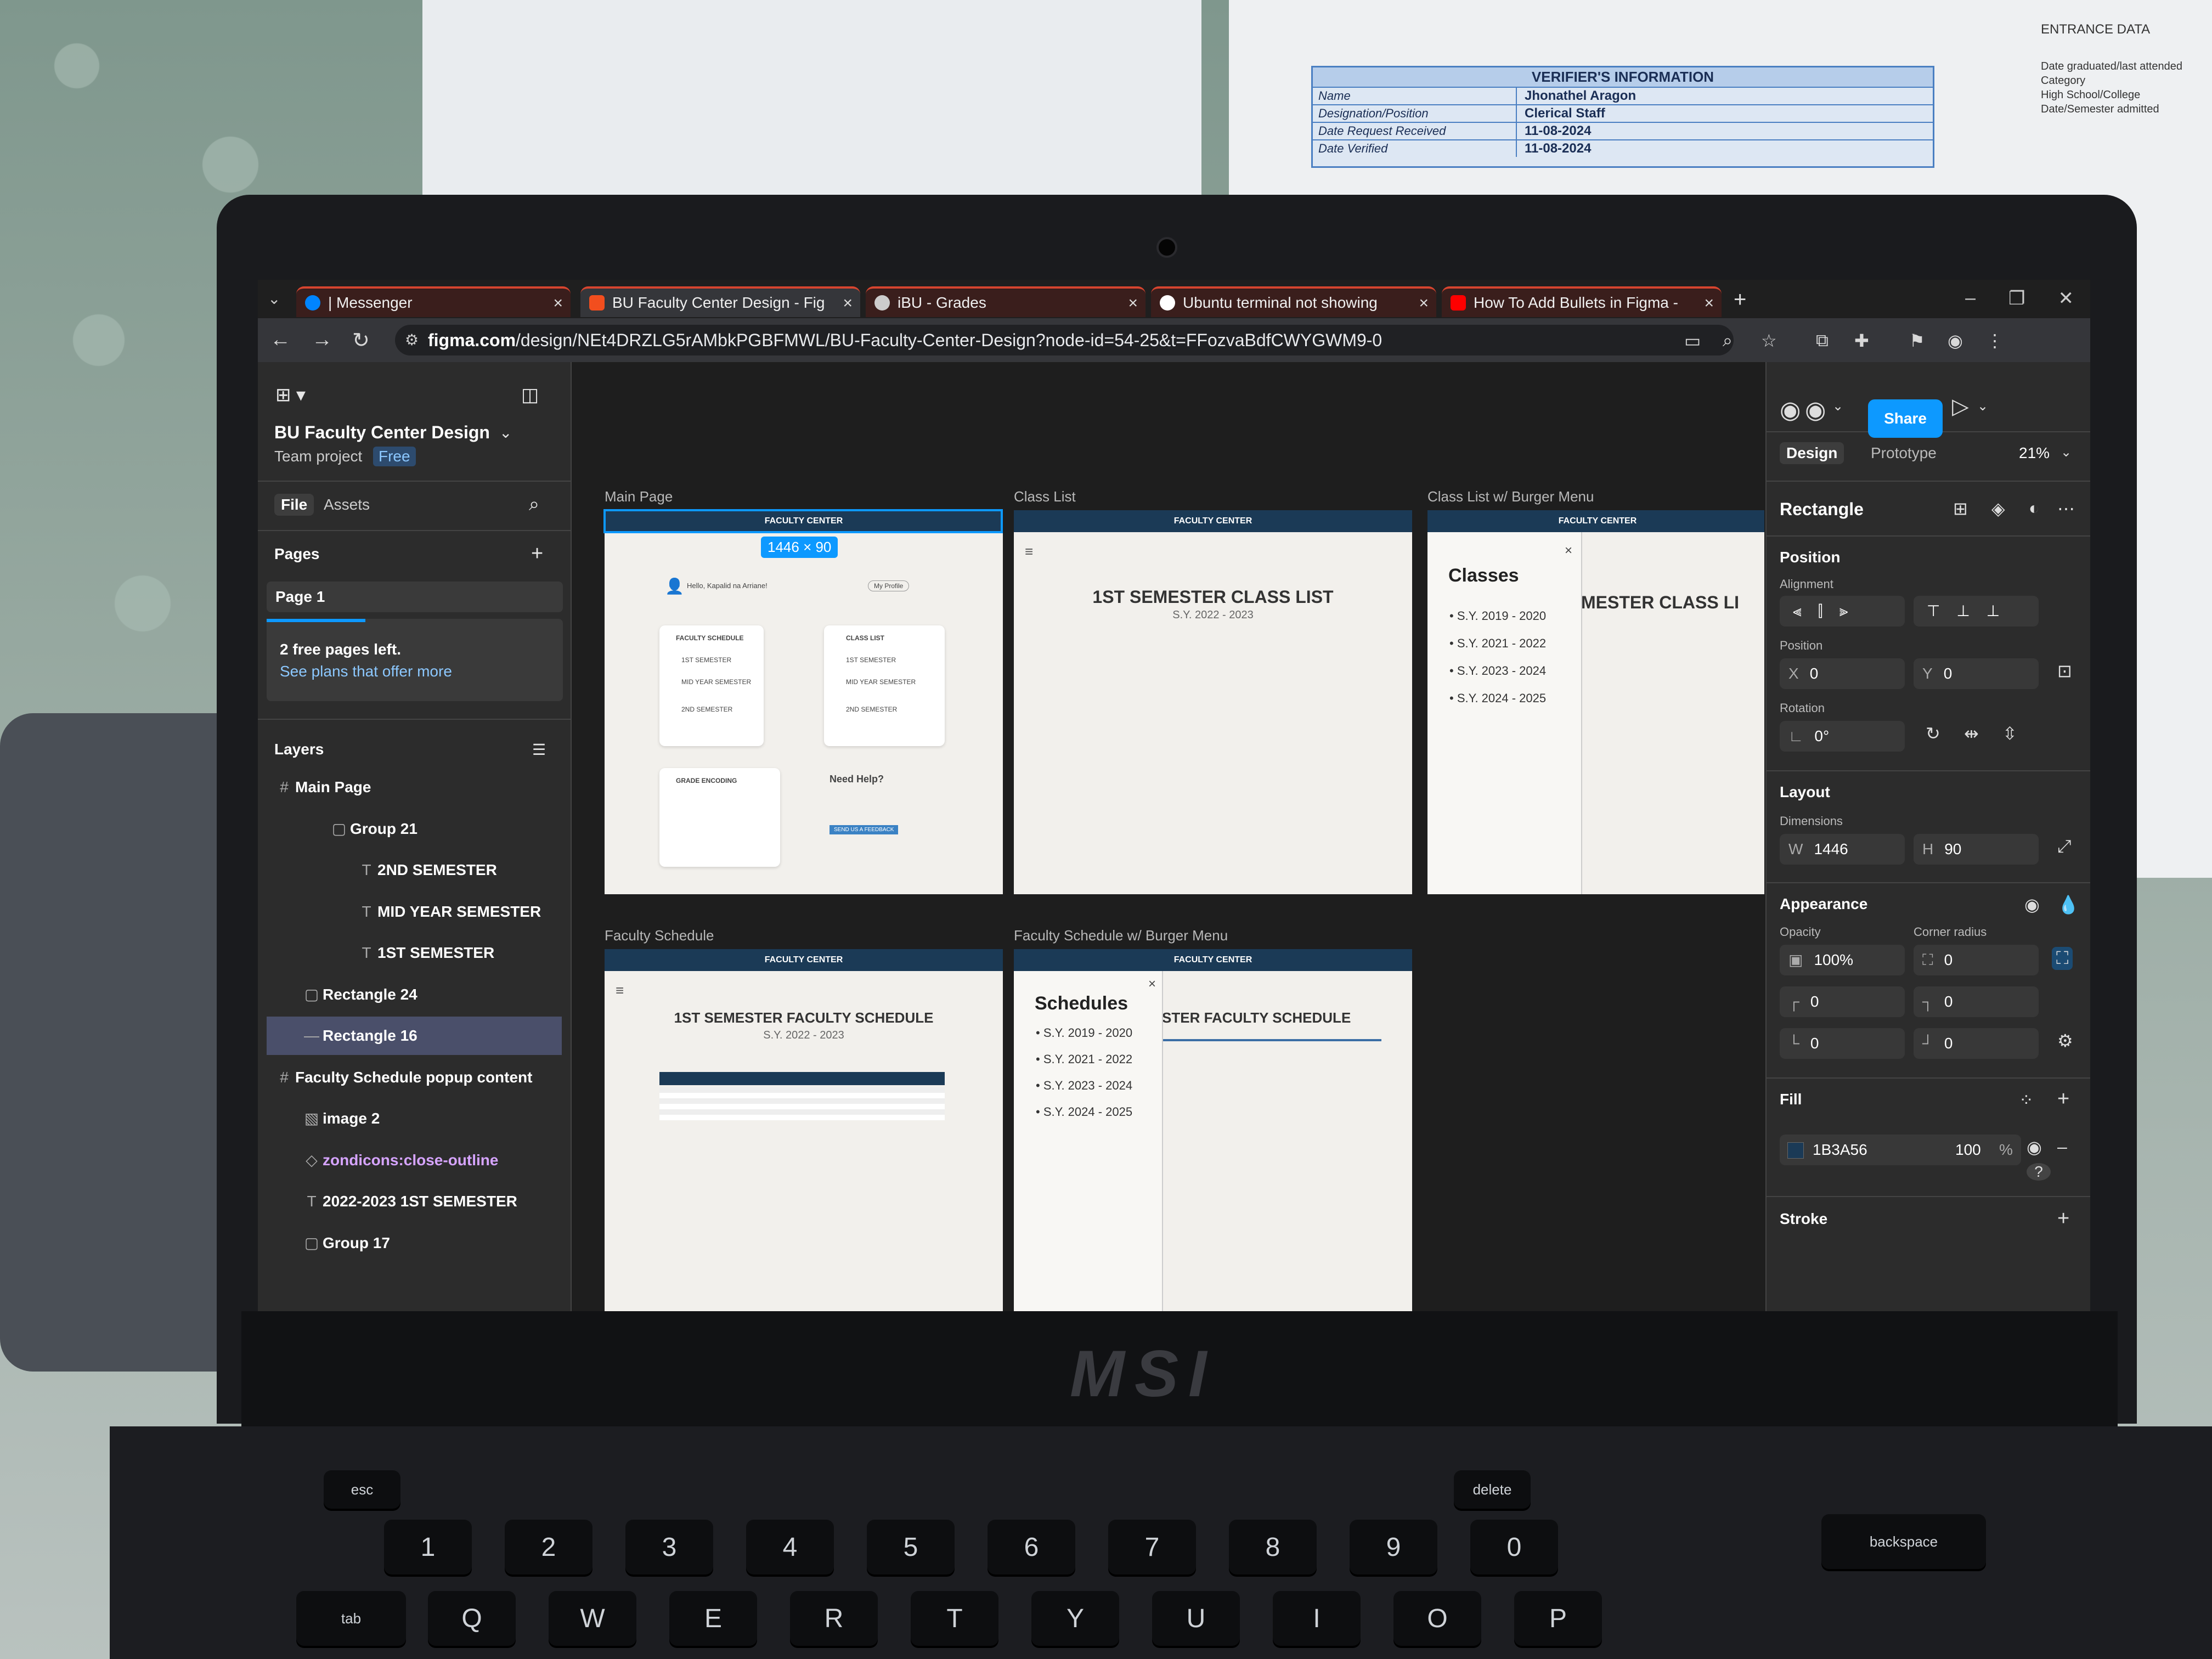  What do you see at coordinates (1960, 406) in the screenshot?
I see `present-play-icon: ▷` at bounding box center [1960, 406].